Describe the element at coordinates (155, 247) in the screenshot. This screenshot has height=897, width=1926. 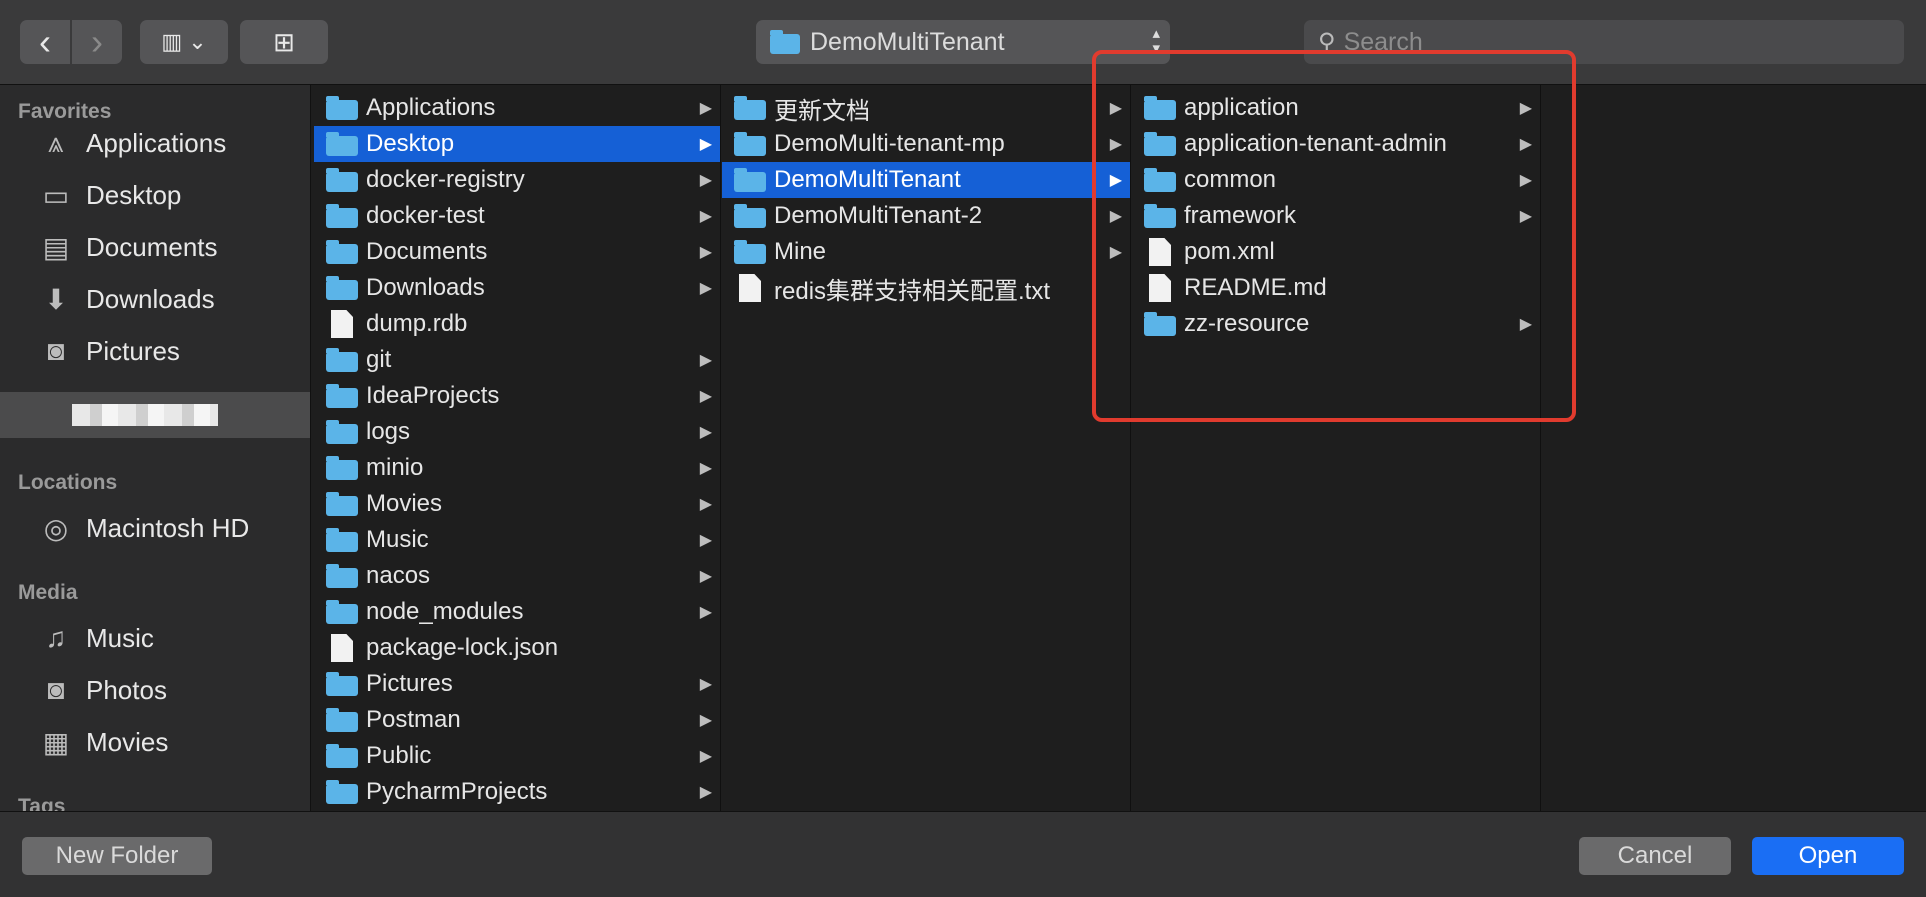
I see `sidebar-item-documents: ▤ Documents` at that location.